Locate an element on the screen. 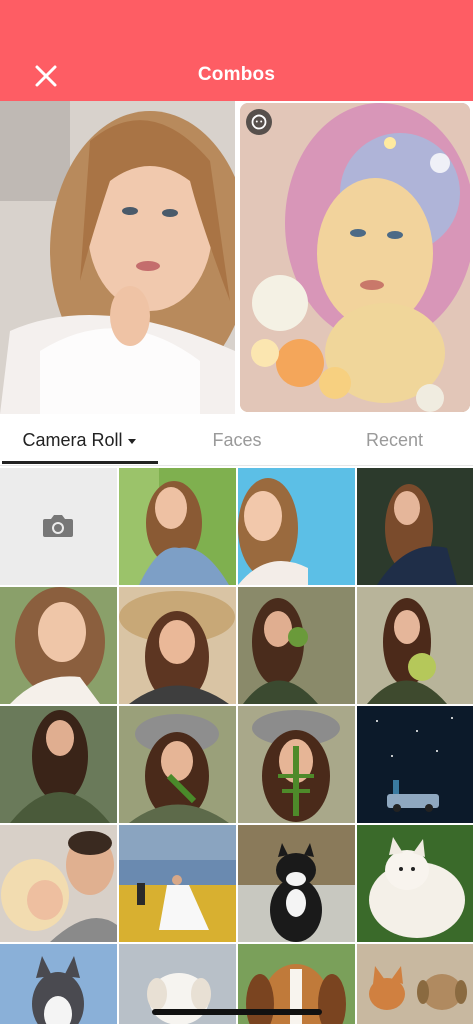 The width and height of the screenshot is (473, 1024). page-title: Combos is located at coordinates (236, 74).